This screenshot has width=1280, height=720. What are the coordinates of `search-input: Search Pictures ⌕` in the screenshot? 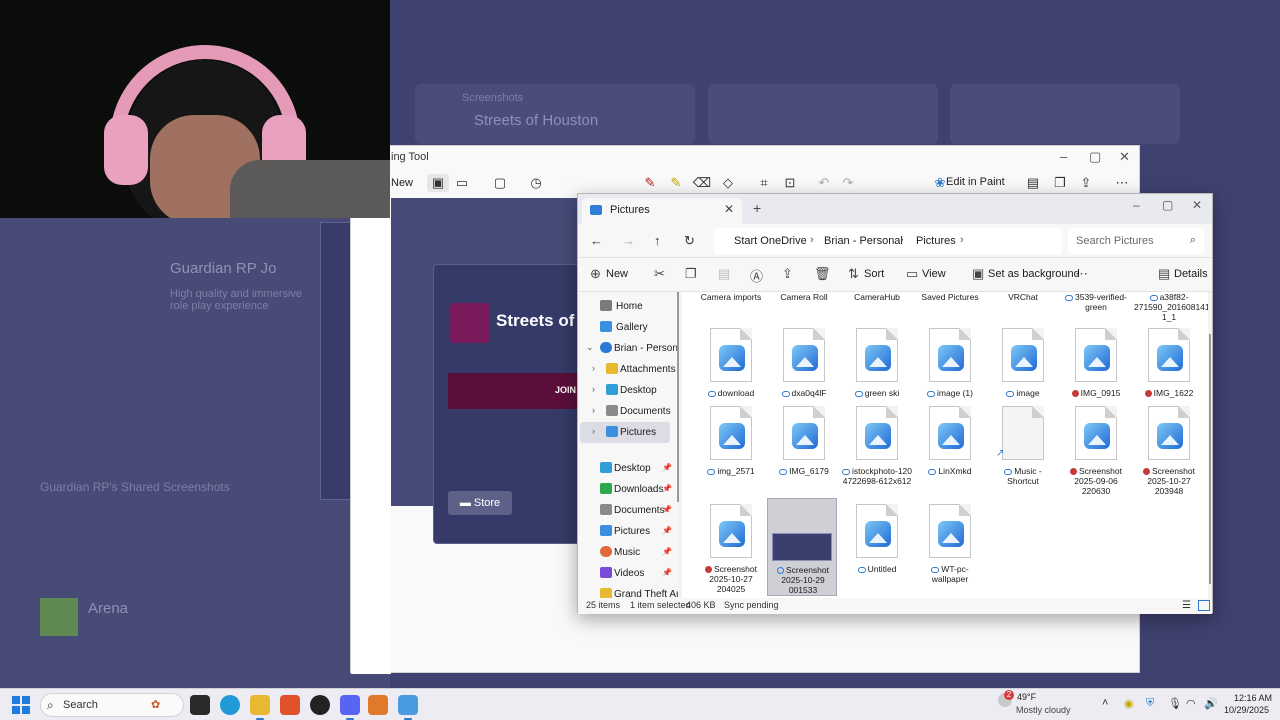 It's located at (1136, 241).